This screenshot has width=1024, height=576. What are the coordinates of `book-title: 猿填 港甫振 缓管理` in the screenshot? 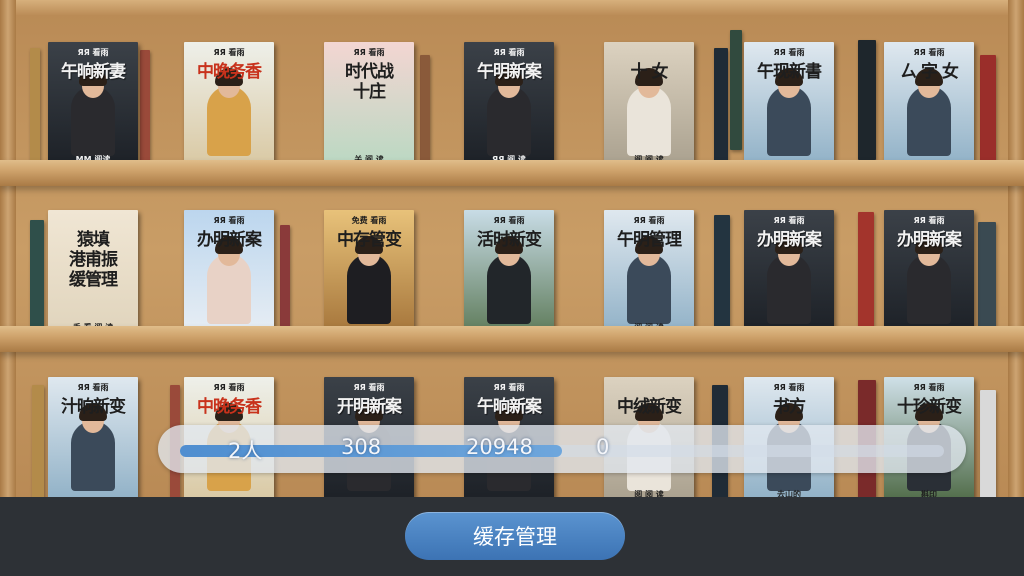 It's located at (93, 260).